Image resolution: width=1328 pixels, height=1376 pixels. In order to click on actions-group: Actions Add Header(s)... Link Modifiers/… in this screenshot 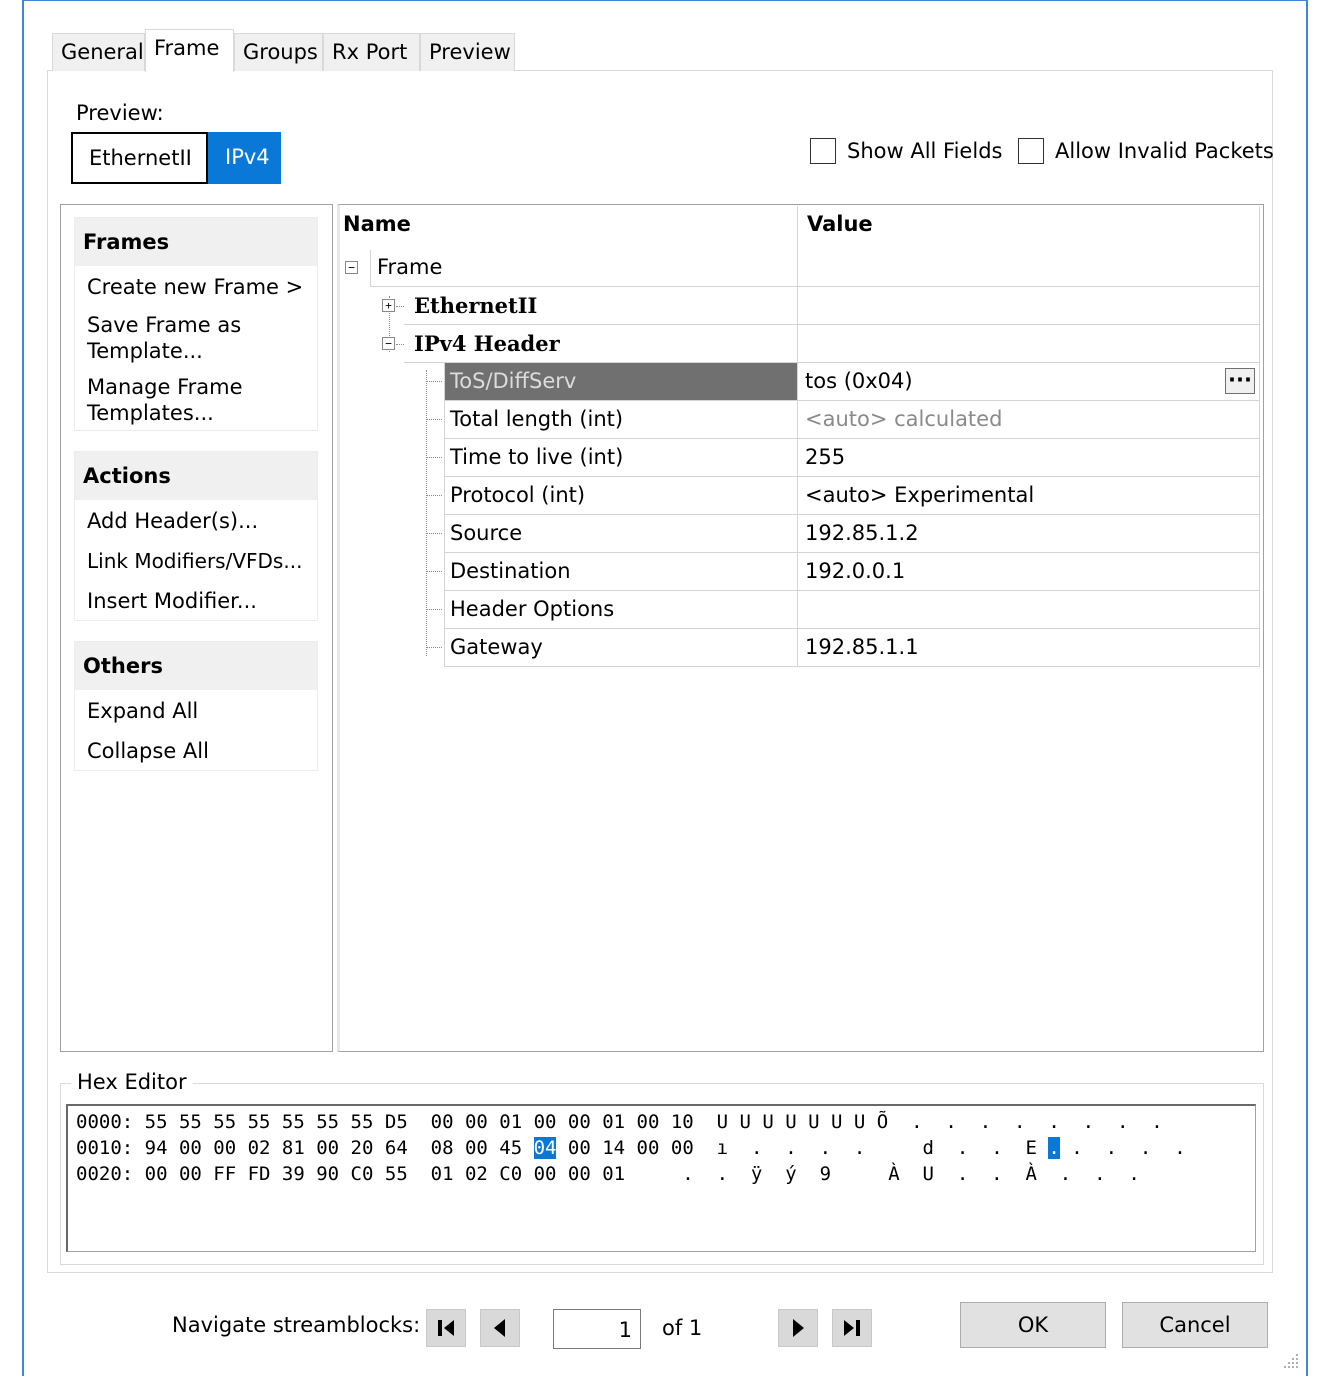, I will do `click(196, 536)`.